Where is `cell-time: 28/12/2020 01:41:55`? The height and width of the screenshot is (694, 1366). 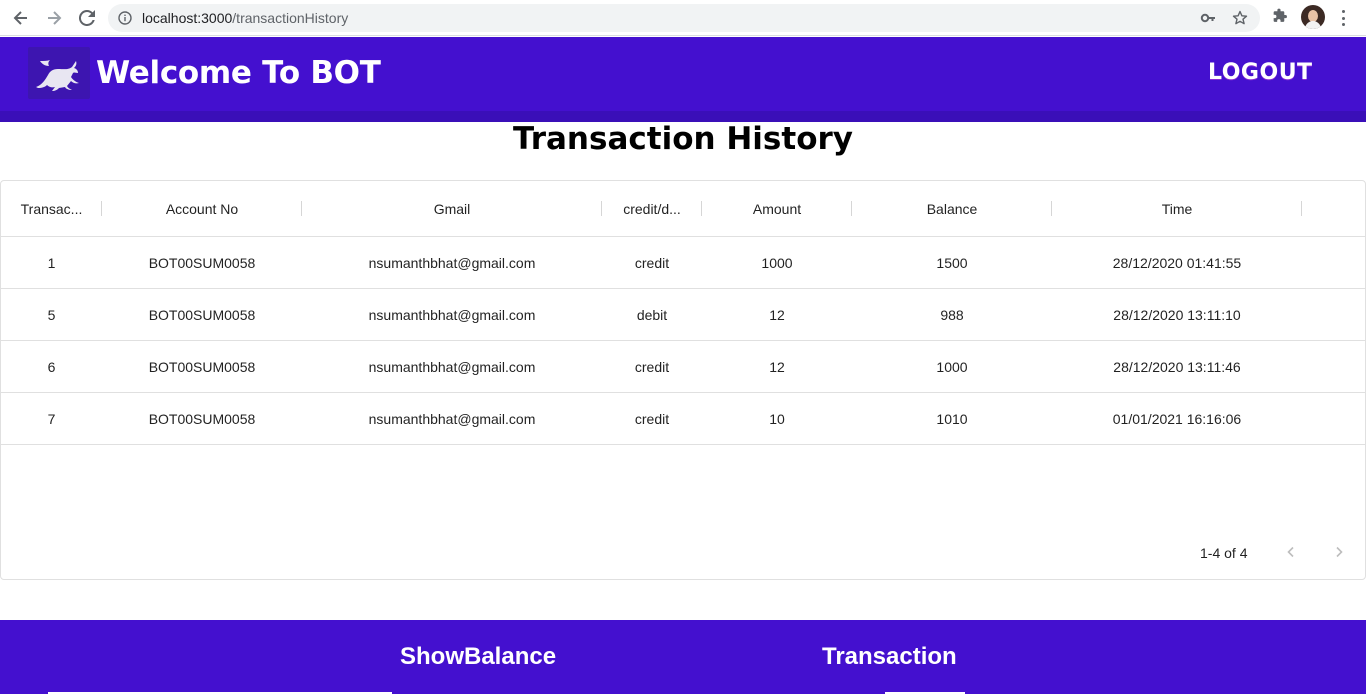 cell-time: 28/12/2020 01:41:55 is located at coordinates (1177, 262).